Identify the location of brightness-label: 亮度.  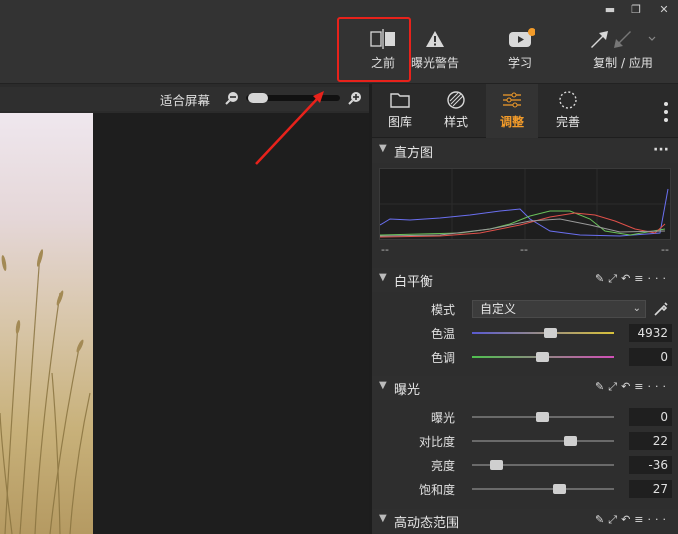
(442, 466).